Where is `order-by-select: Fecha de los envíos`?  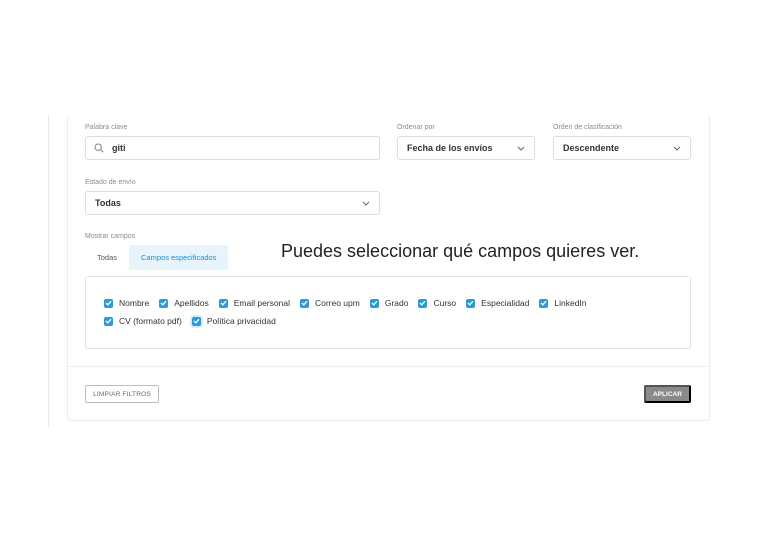 order-by-select: Fecha de los envíos is located at coordinates (466, 148).